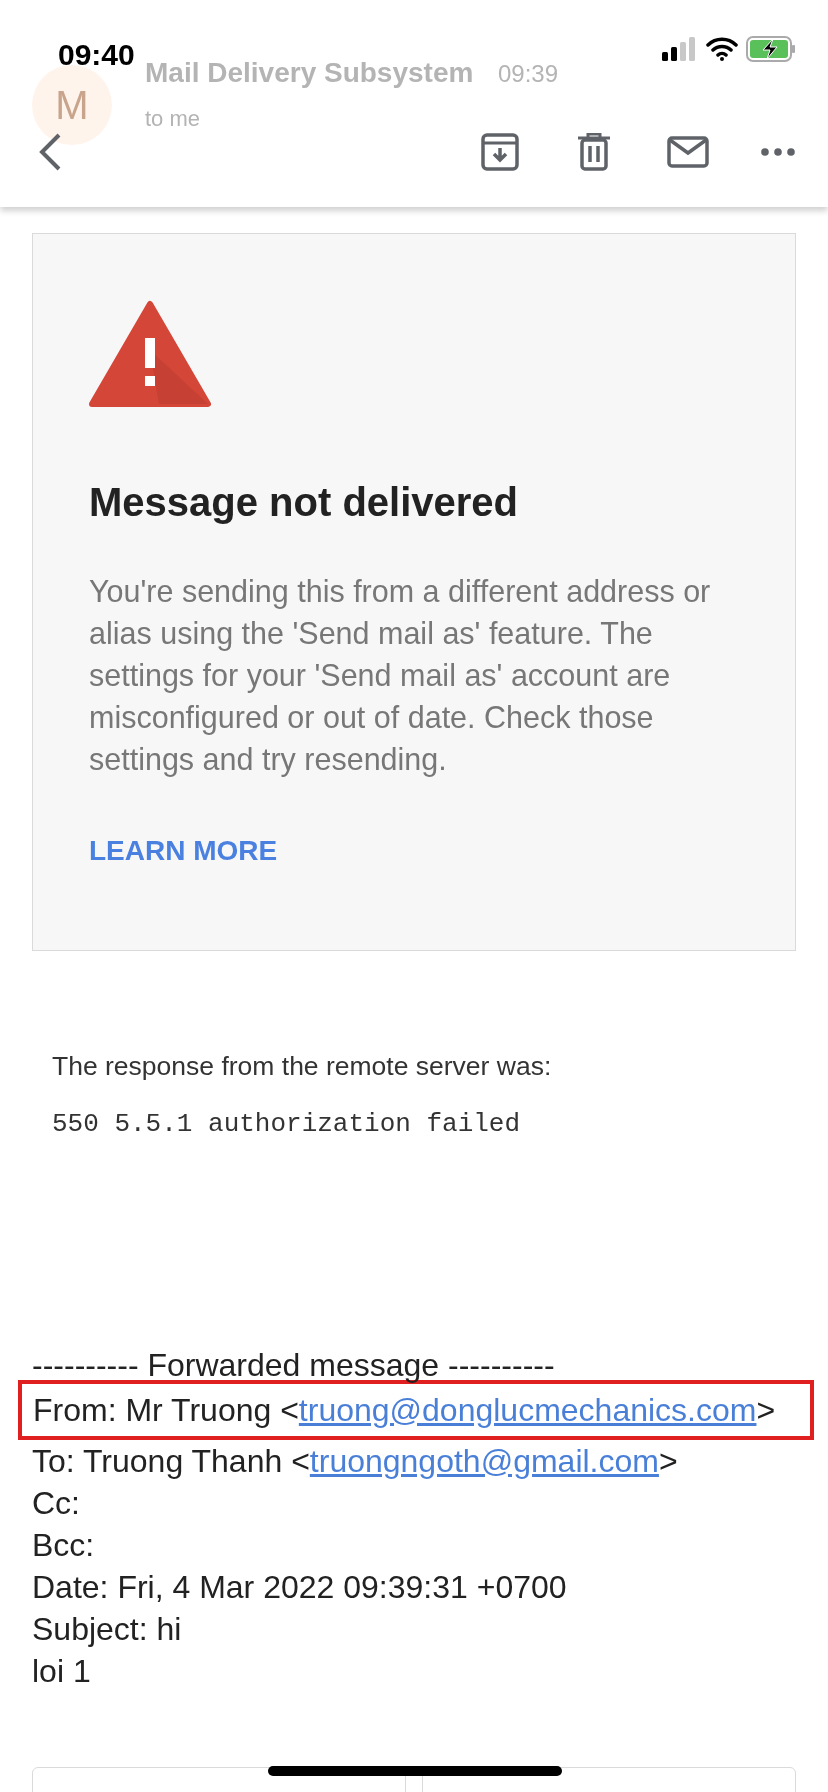 Image resolution: width=828 pixels, height=1792 pixels. Describe the element at coordinates (302, 1066) in the screenshot. I see `server-response-intro: The response from the remote server was:` at that location.